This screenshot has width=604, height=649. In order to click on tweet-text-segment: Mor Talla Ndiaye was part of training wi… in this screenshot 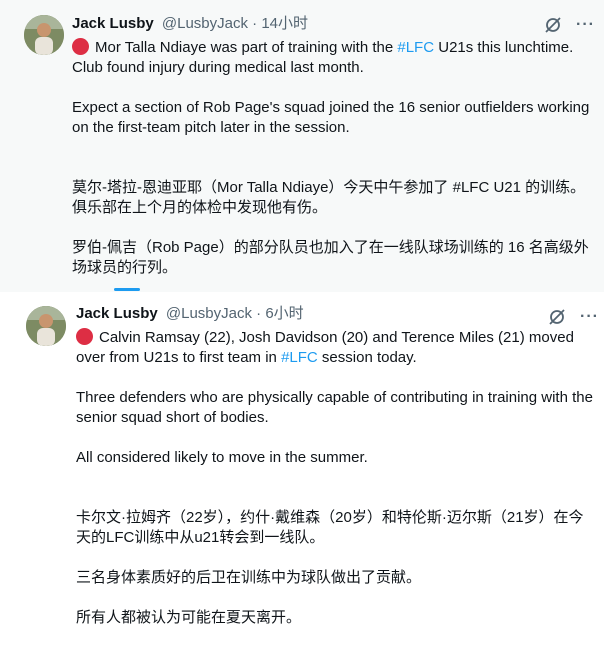, I will do `click(246, 47)`.